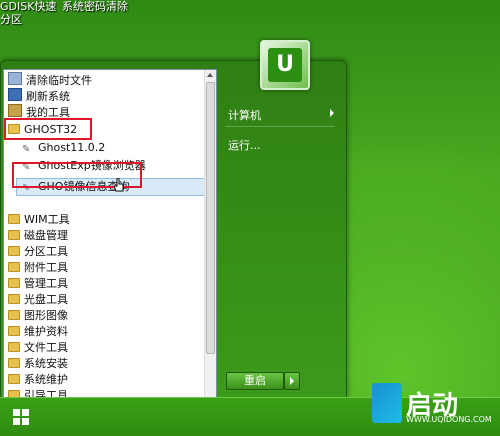  Describe the element at coordinates (15, 94) in the screenshot. I see `refresh-icon` at that location.